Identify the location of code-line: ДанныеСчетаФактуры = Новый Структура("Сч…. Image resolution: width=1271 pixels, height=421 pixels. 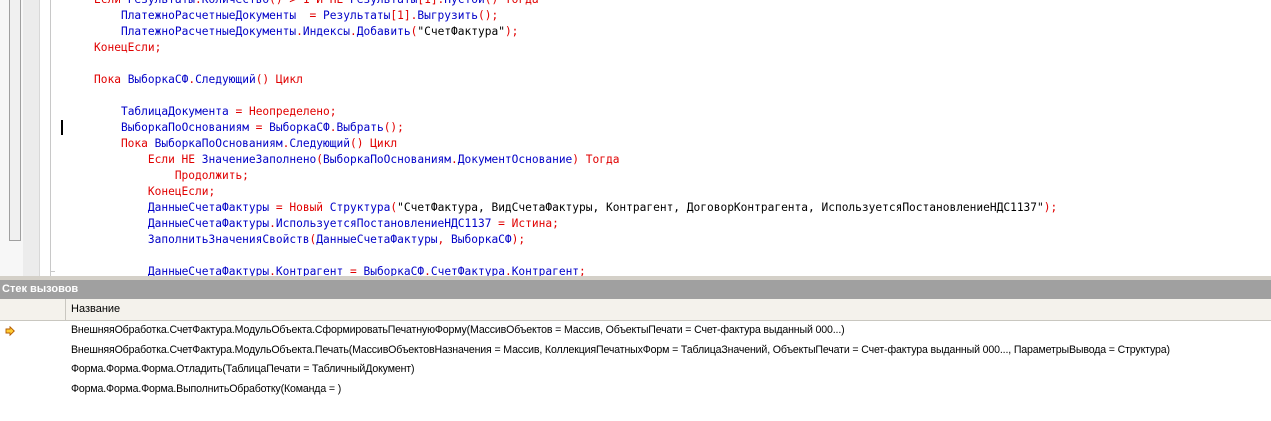
(575, 208).